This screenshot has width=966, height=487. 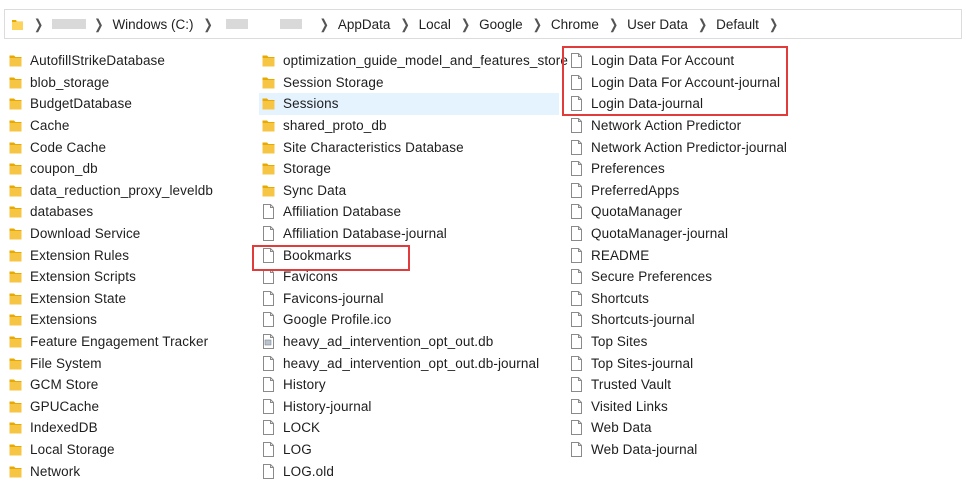 I want to click on folder-item-cache: Cache, so click(x=131, y=126).